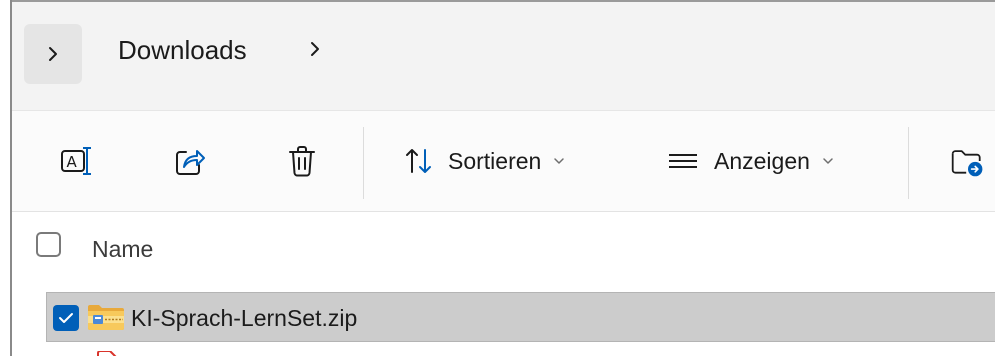 This screenshot has height=356, width=995. What do you see at coordinates (108, 353) in the screenshot?
I see `pdf-file-icon` at bounding box center [108, 353].